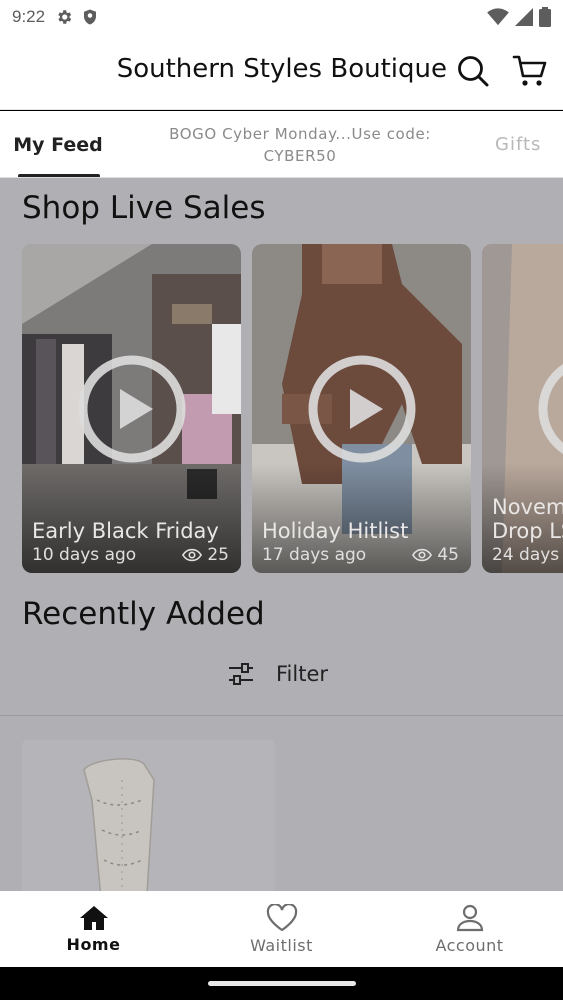 Image resolution: width=563 pixels, height=1000 pixels. I want to click on live-sale-card: Early Black Friday 10 days ago 25, so click(131, 408).